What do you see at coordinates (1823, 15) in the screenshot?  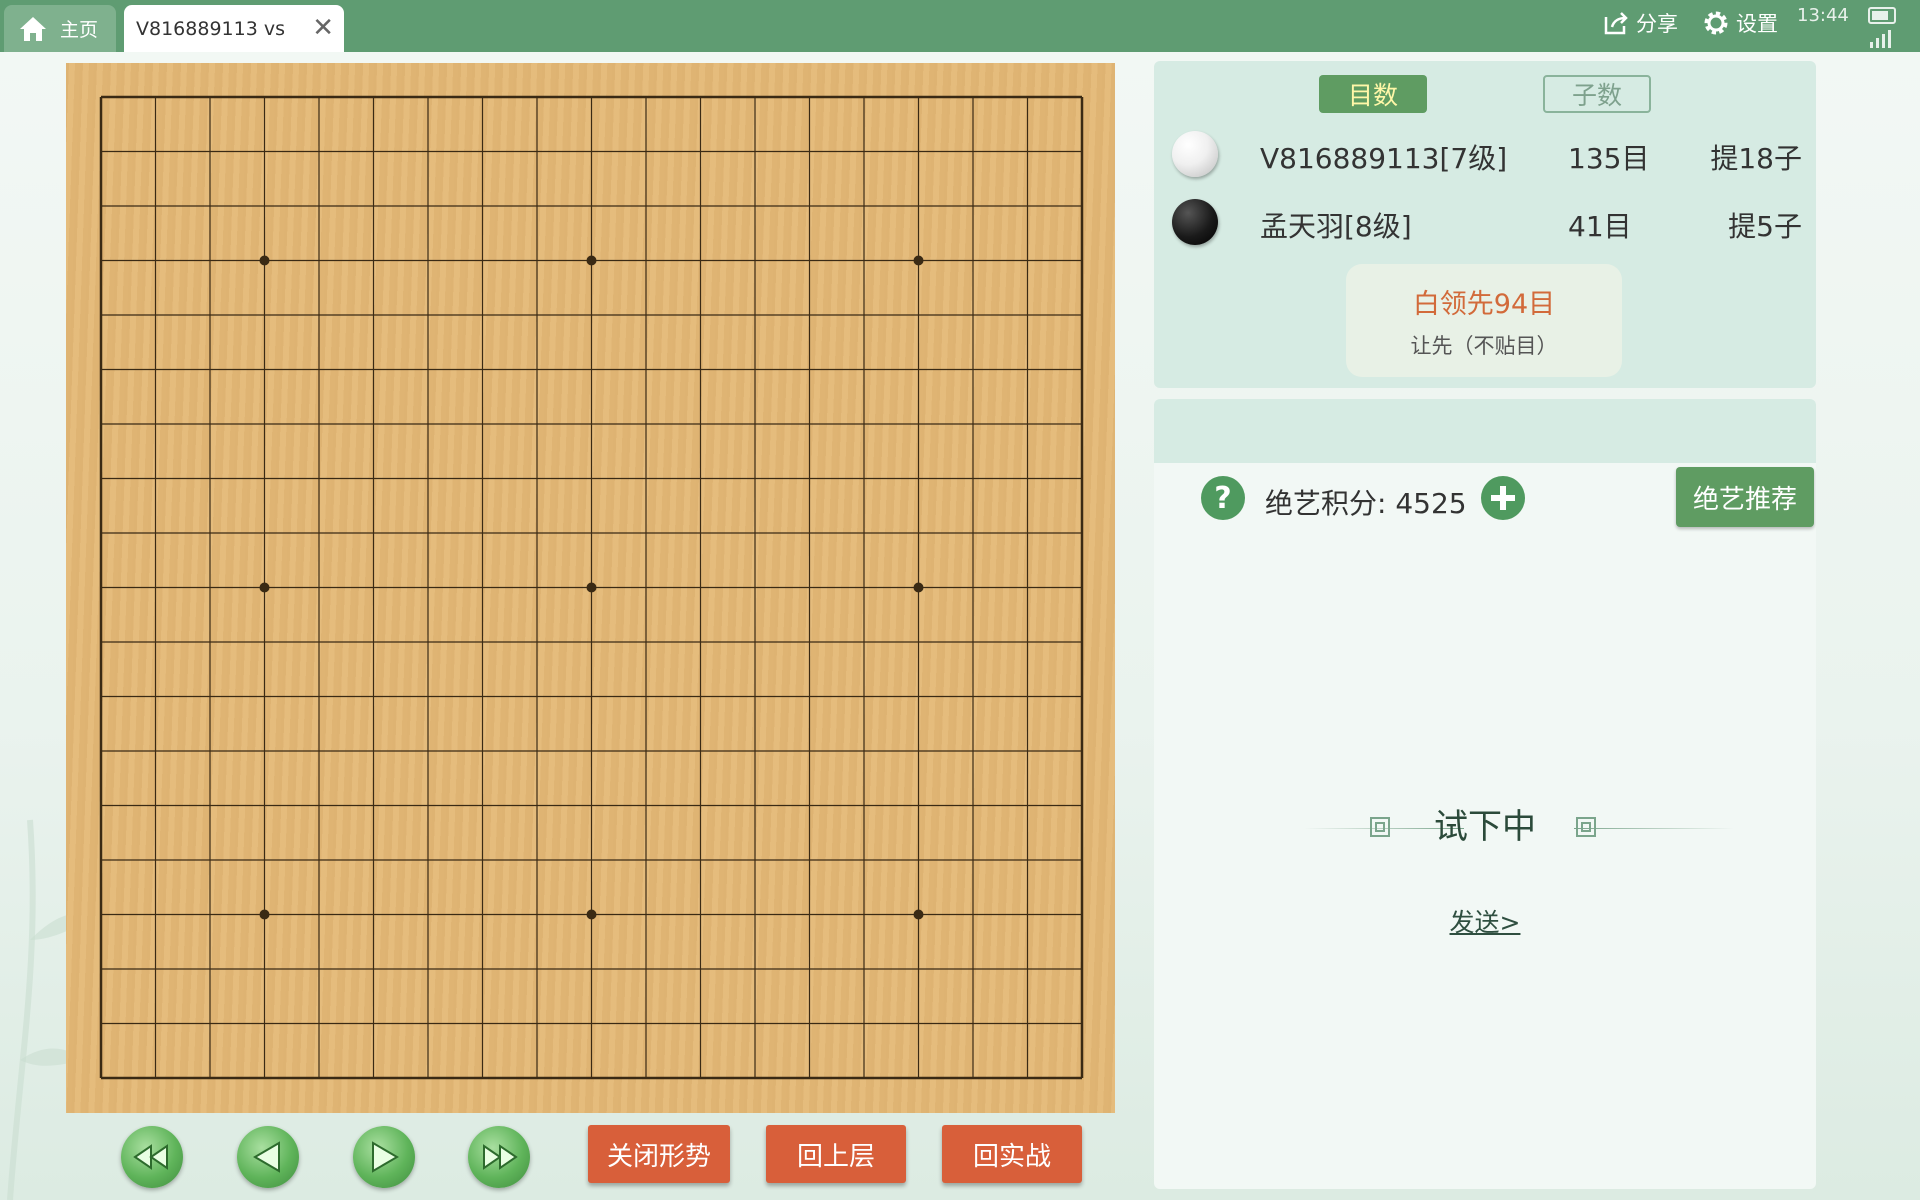 I see `clock: 13:44` at bounding box center [1823, 15].